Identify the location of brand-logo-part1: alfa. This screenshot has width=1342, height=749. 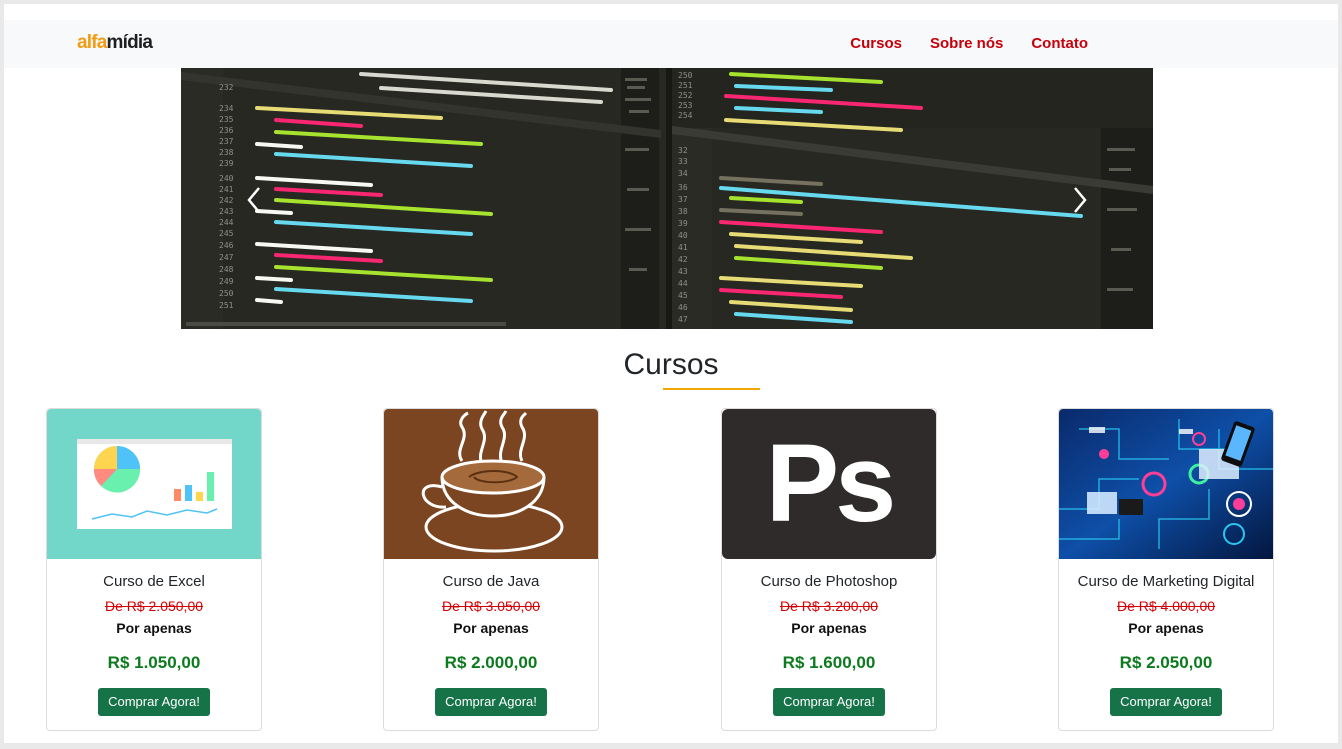
(92, 42).